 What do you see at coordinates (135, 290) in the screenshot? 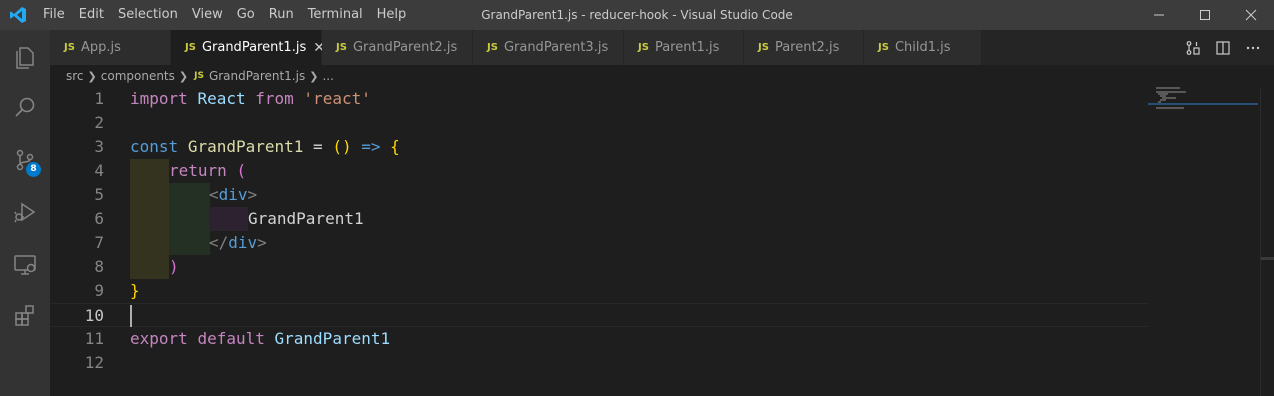
I see `code-text: }` at bounding box center [135, 290].